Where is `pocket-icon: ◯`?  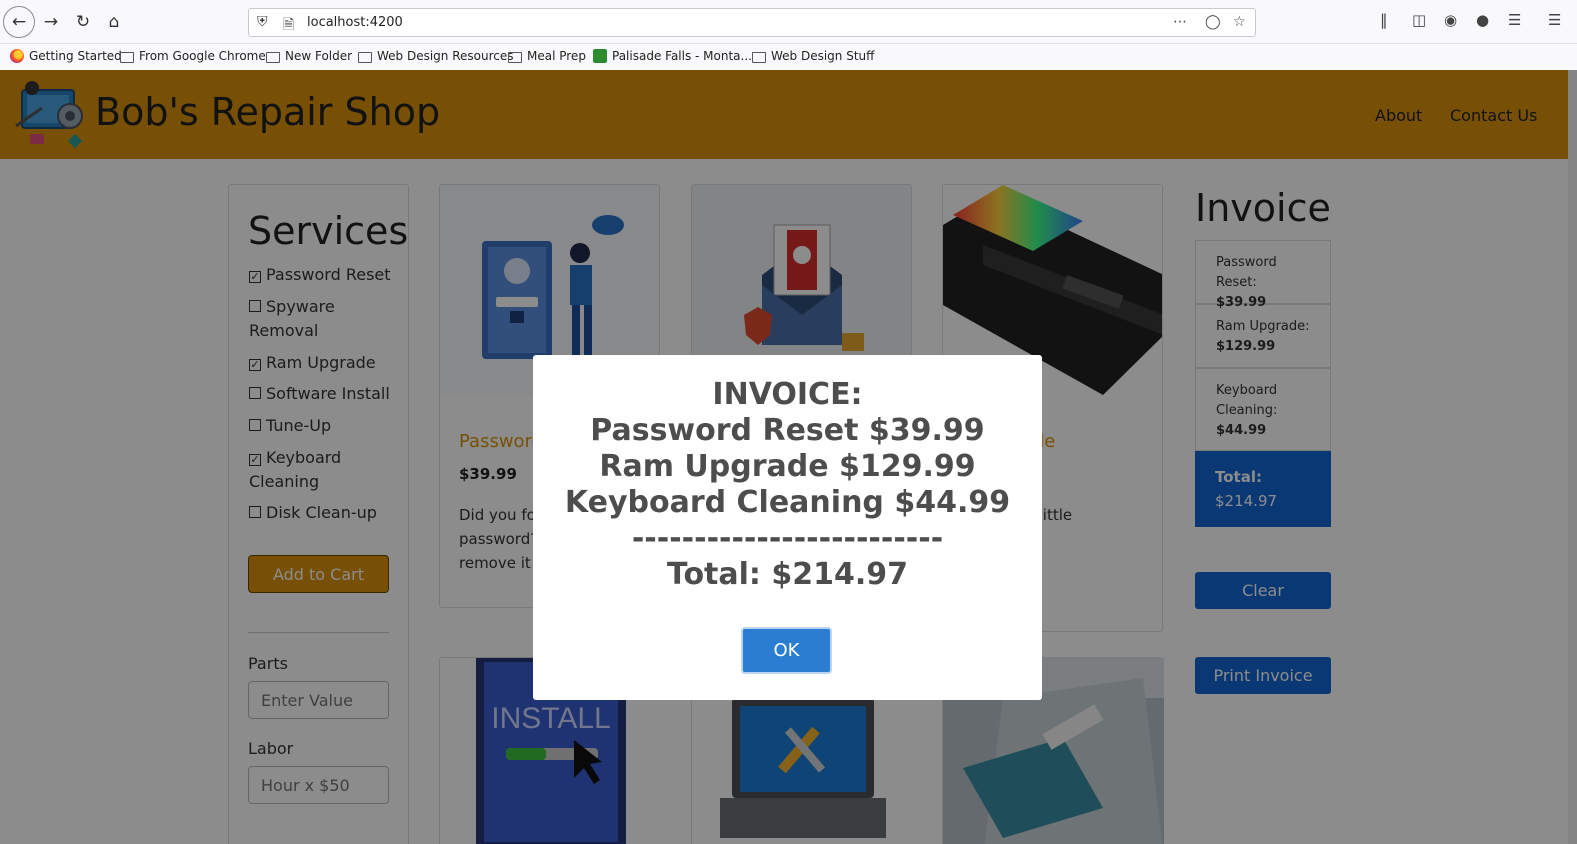
pocket-icon: ◯ is located at coordinates (1213, 22).